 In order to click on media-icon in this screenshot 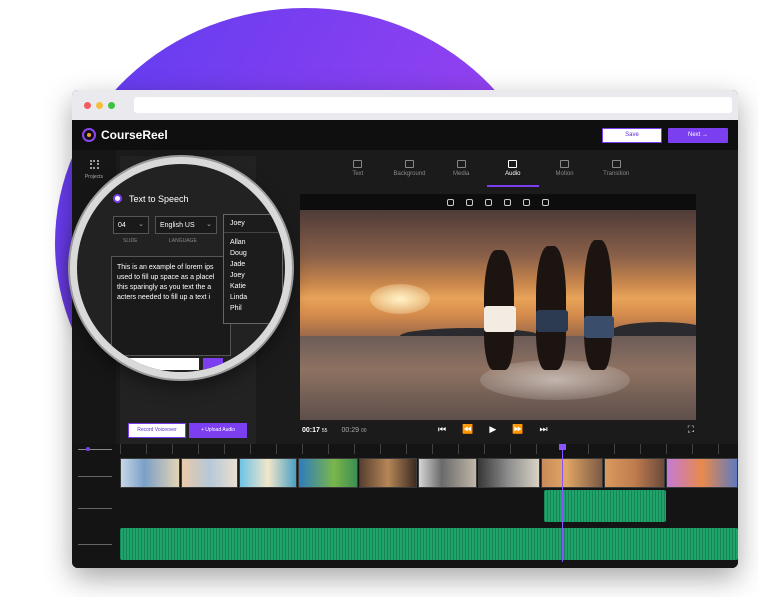, I will do `click(461, 164)`.